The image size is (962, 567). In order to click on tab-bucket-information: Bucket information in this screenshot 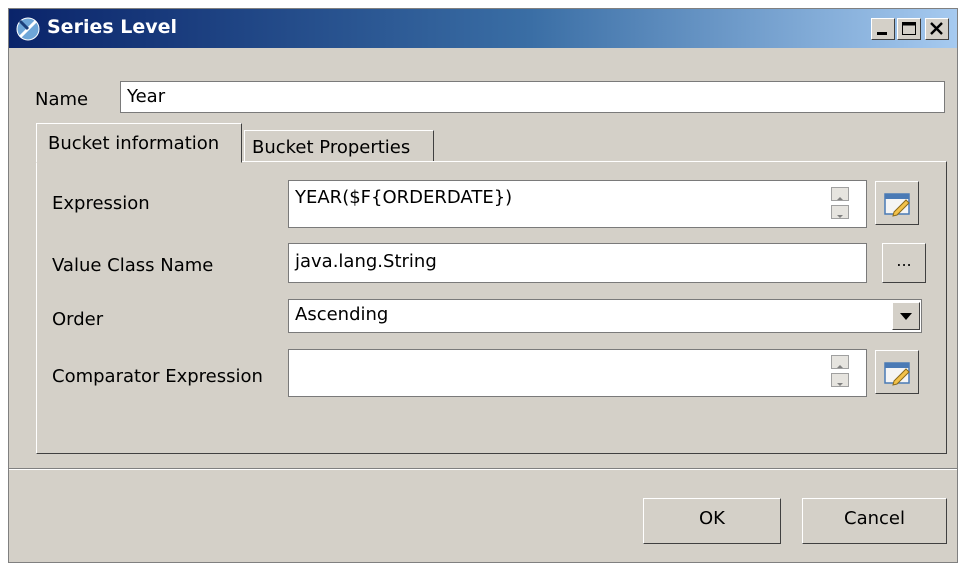, I will do `click(139, 143)`.